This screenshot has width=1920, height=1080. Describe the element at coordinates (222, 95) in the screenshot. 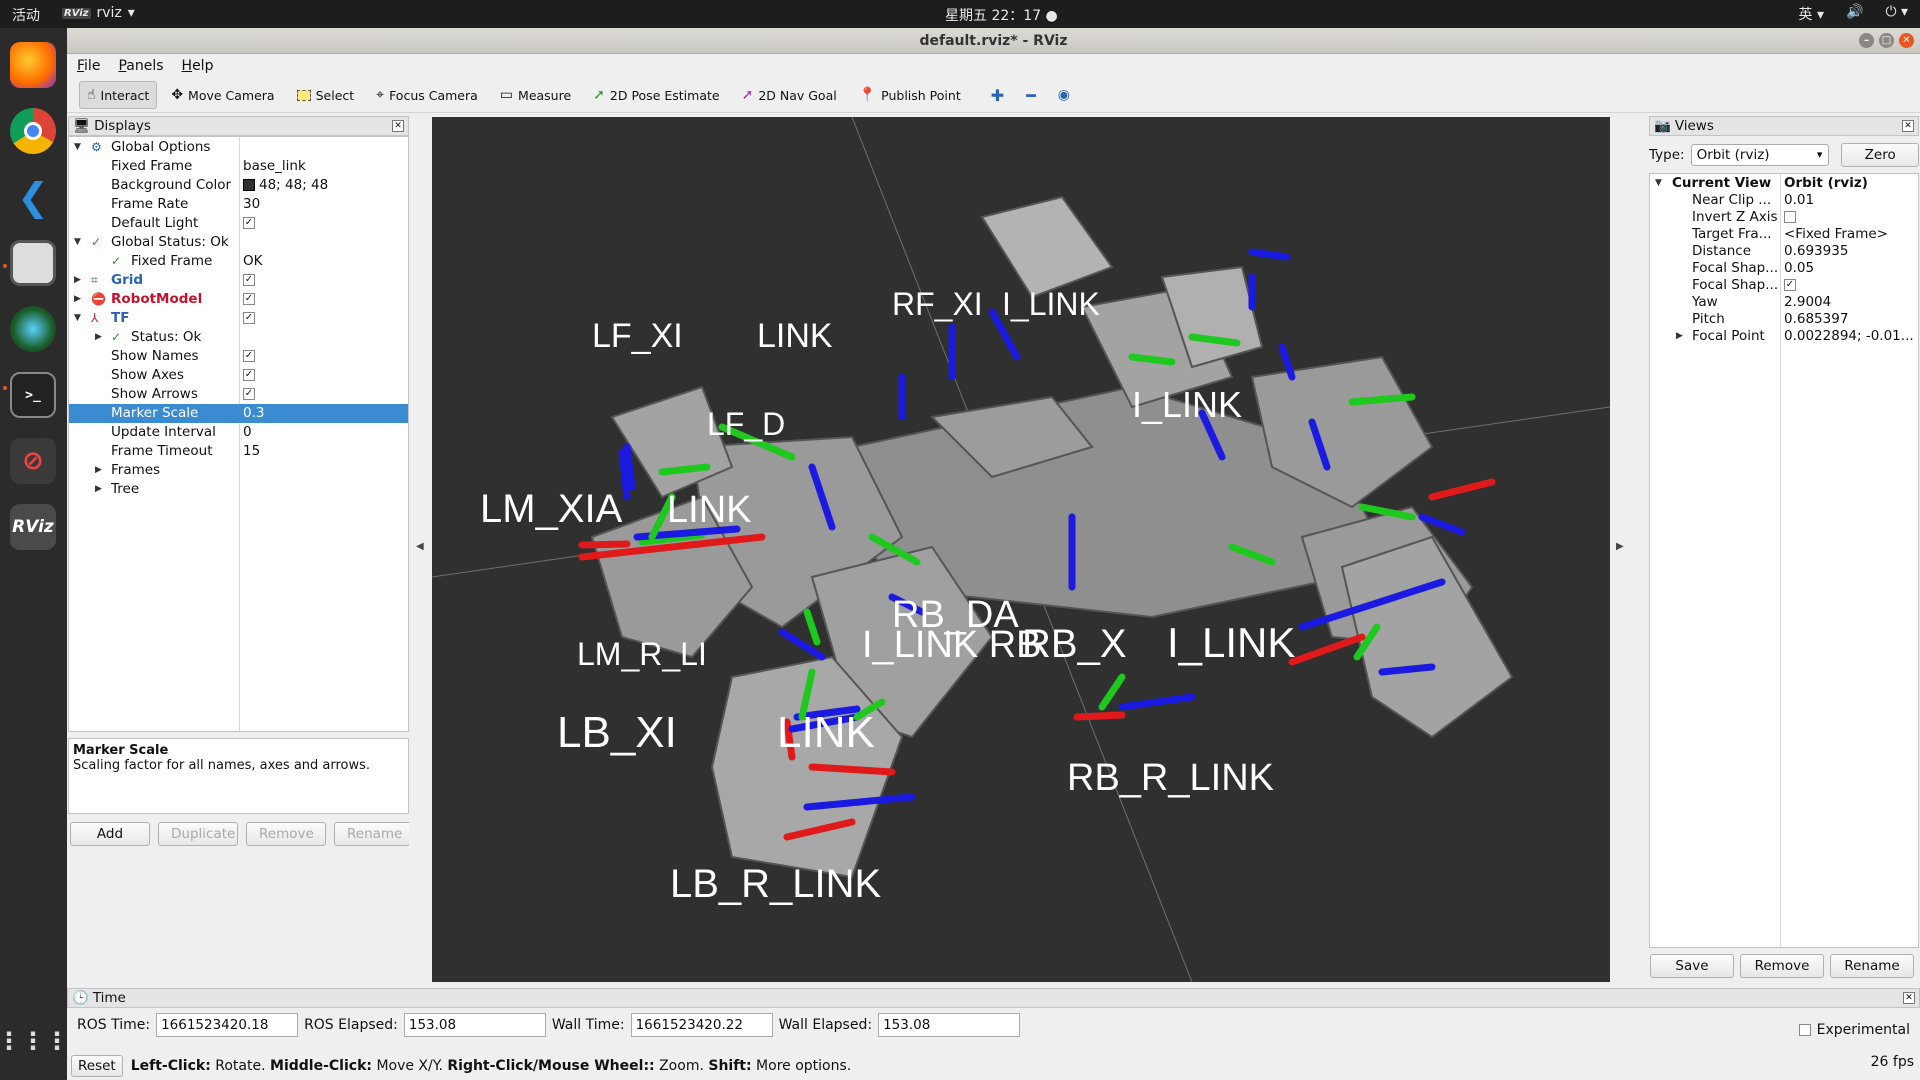

I see `move-camera-tool-button: ✥ Move Camera` at that location.